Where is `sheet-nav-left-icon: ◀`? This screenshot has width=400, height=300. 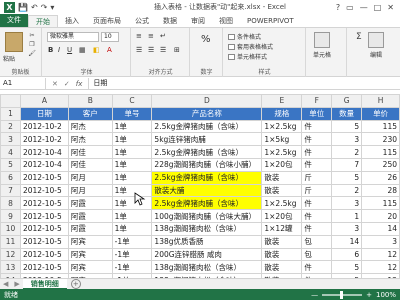
sheet-nav-left-icon: ◀ is located at coordinates (5, 284).